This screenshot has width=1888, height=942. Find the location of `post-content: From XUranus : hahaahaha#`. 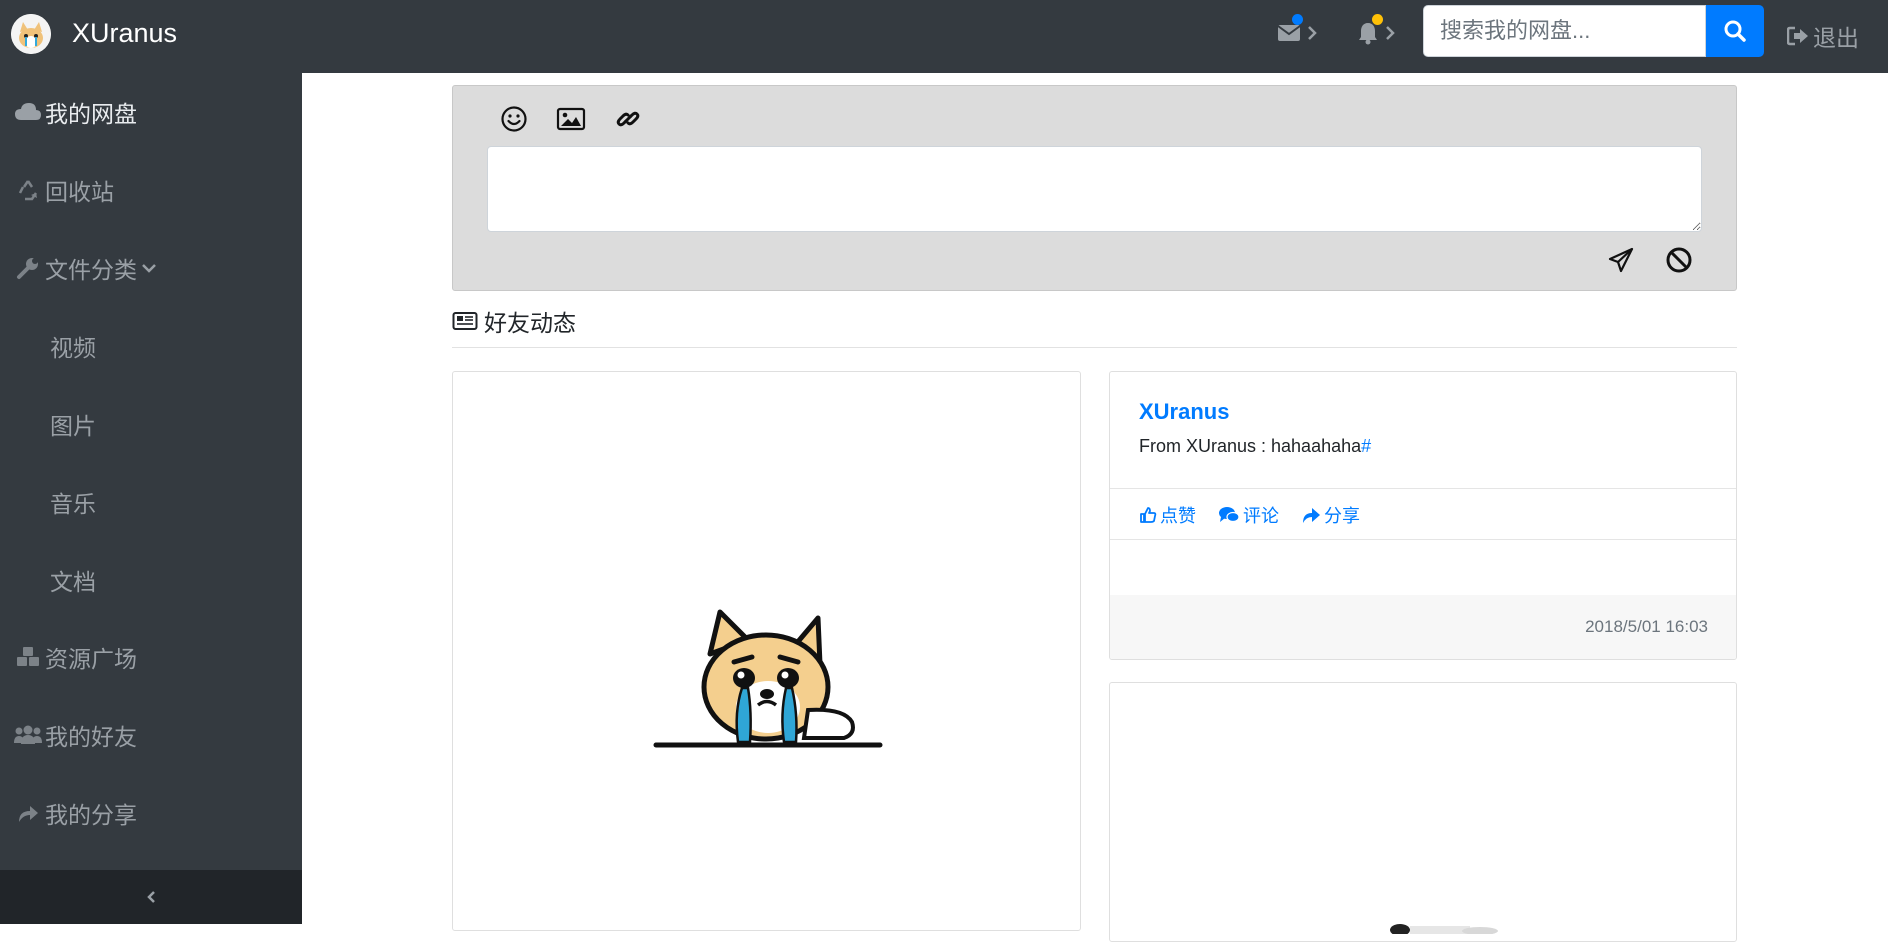

post-content: From XUranus : hahaahaha# is located at coordinates (1255, 446).